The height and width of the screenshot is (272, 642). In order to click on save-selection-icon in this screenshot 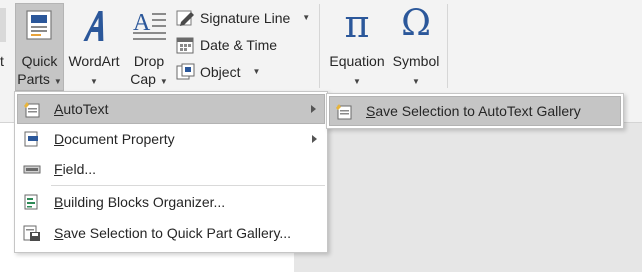, I will do `click(31, 233)`.